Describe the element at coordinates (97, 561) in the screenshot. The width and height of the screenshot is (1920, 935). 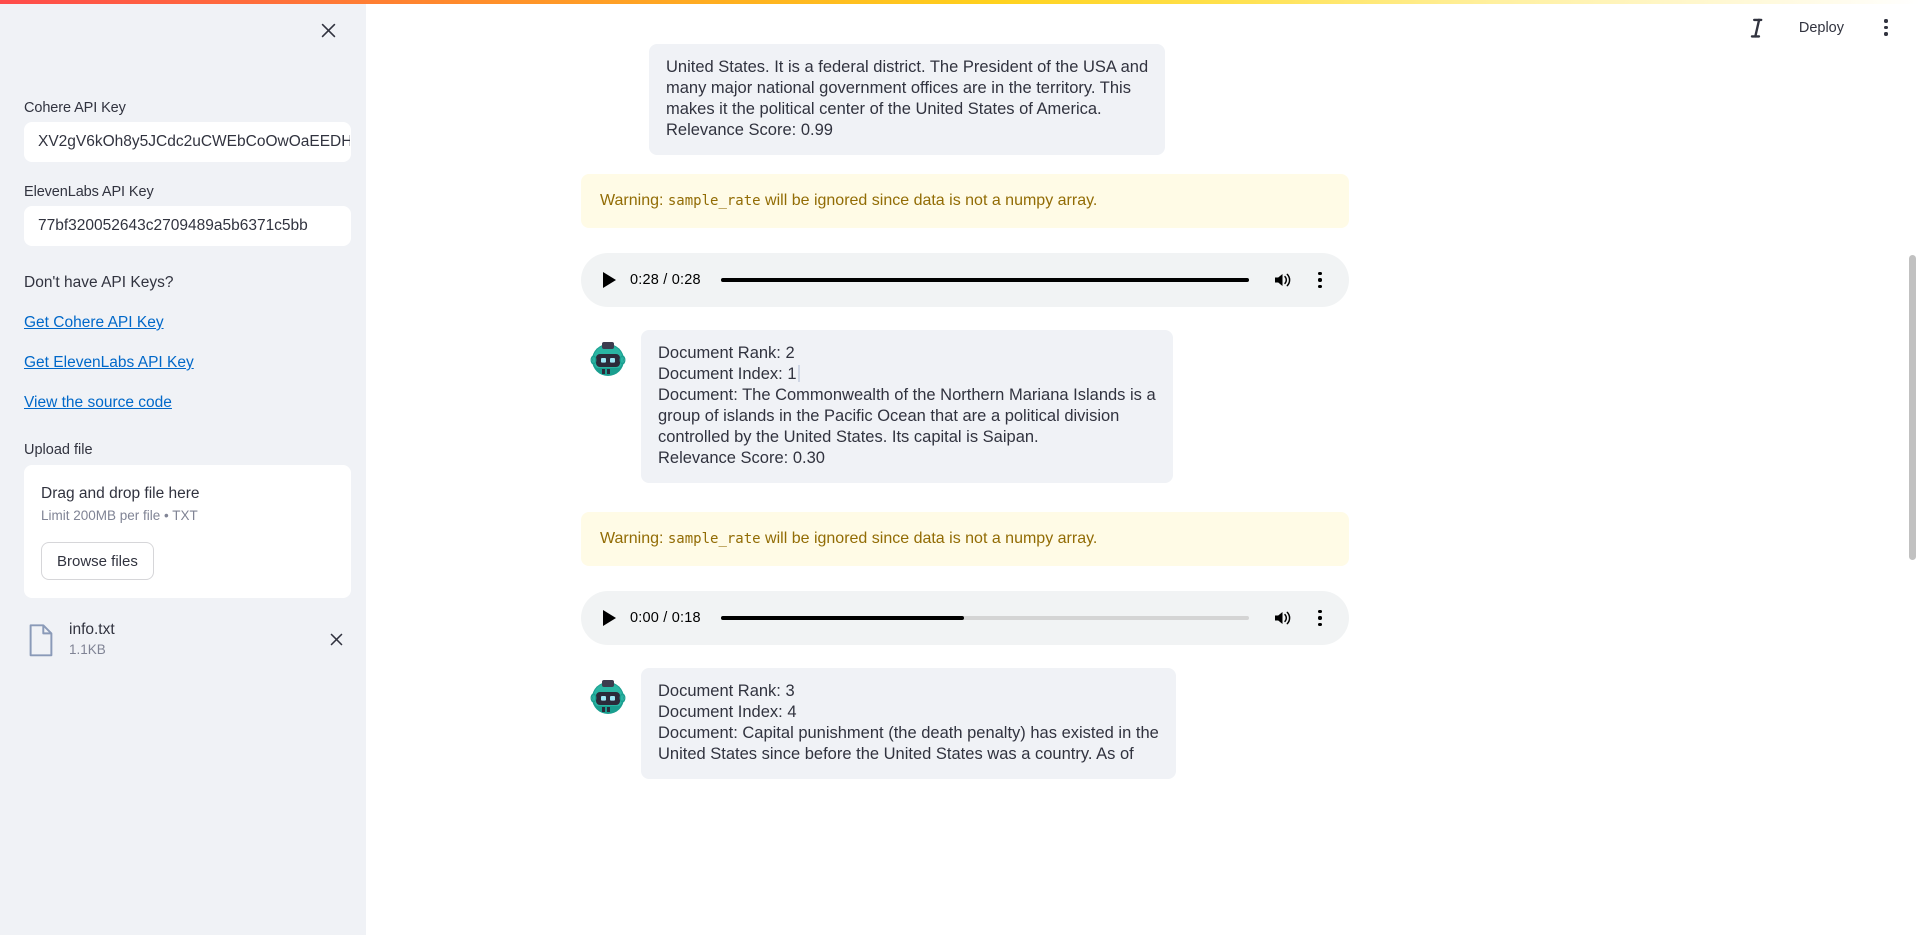
I see `browse-files-button: Browse files` at that location.